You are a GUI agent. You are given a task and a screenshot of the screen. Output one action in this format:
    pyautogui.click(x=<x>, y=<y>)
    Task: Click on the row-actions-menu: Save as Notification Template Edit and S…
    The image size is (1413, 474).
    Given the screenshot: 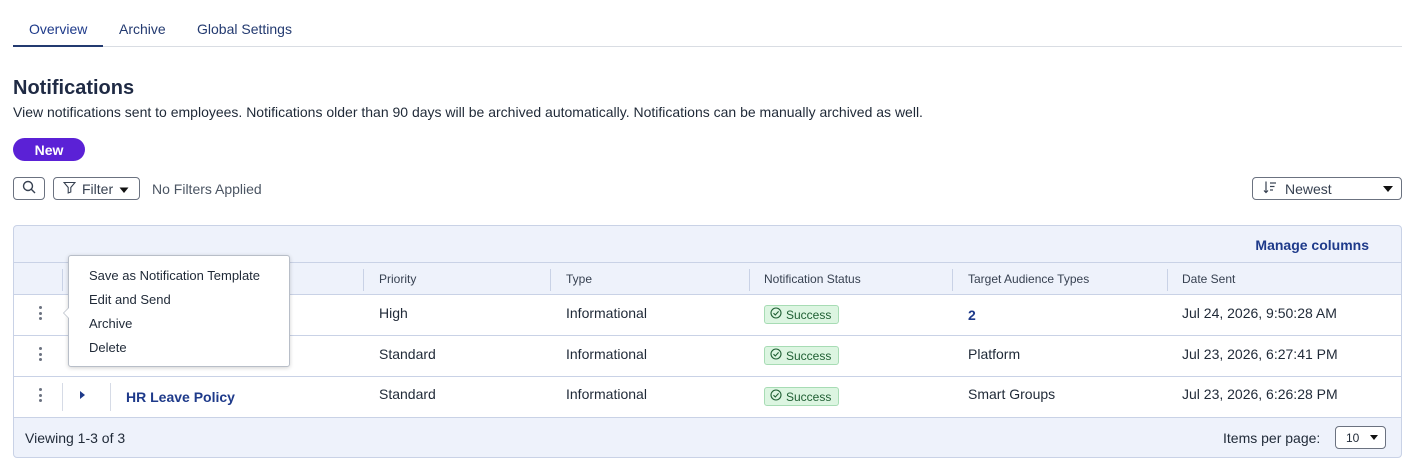 What is the action you would take?
    pyautogui.click(x=176, y=311)
    